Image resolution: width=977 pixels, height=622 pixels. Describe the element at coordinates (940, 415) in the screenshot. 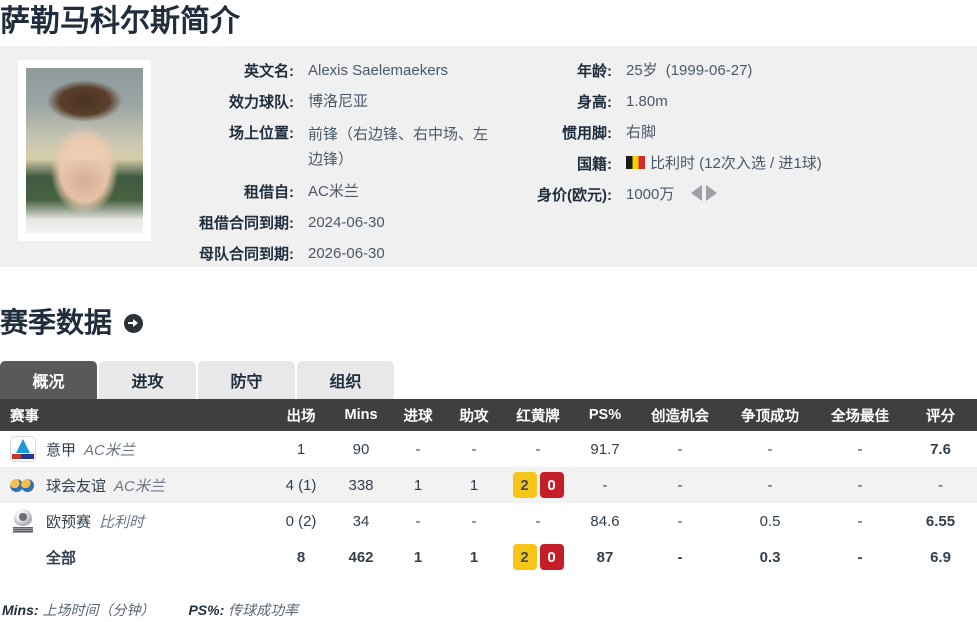

I see `col-rating: 评分` at that location.